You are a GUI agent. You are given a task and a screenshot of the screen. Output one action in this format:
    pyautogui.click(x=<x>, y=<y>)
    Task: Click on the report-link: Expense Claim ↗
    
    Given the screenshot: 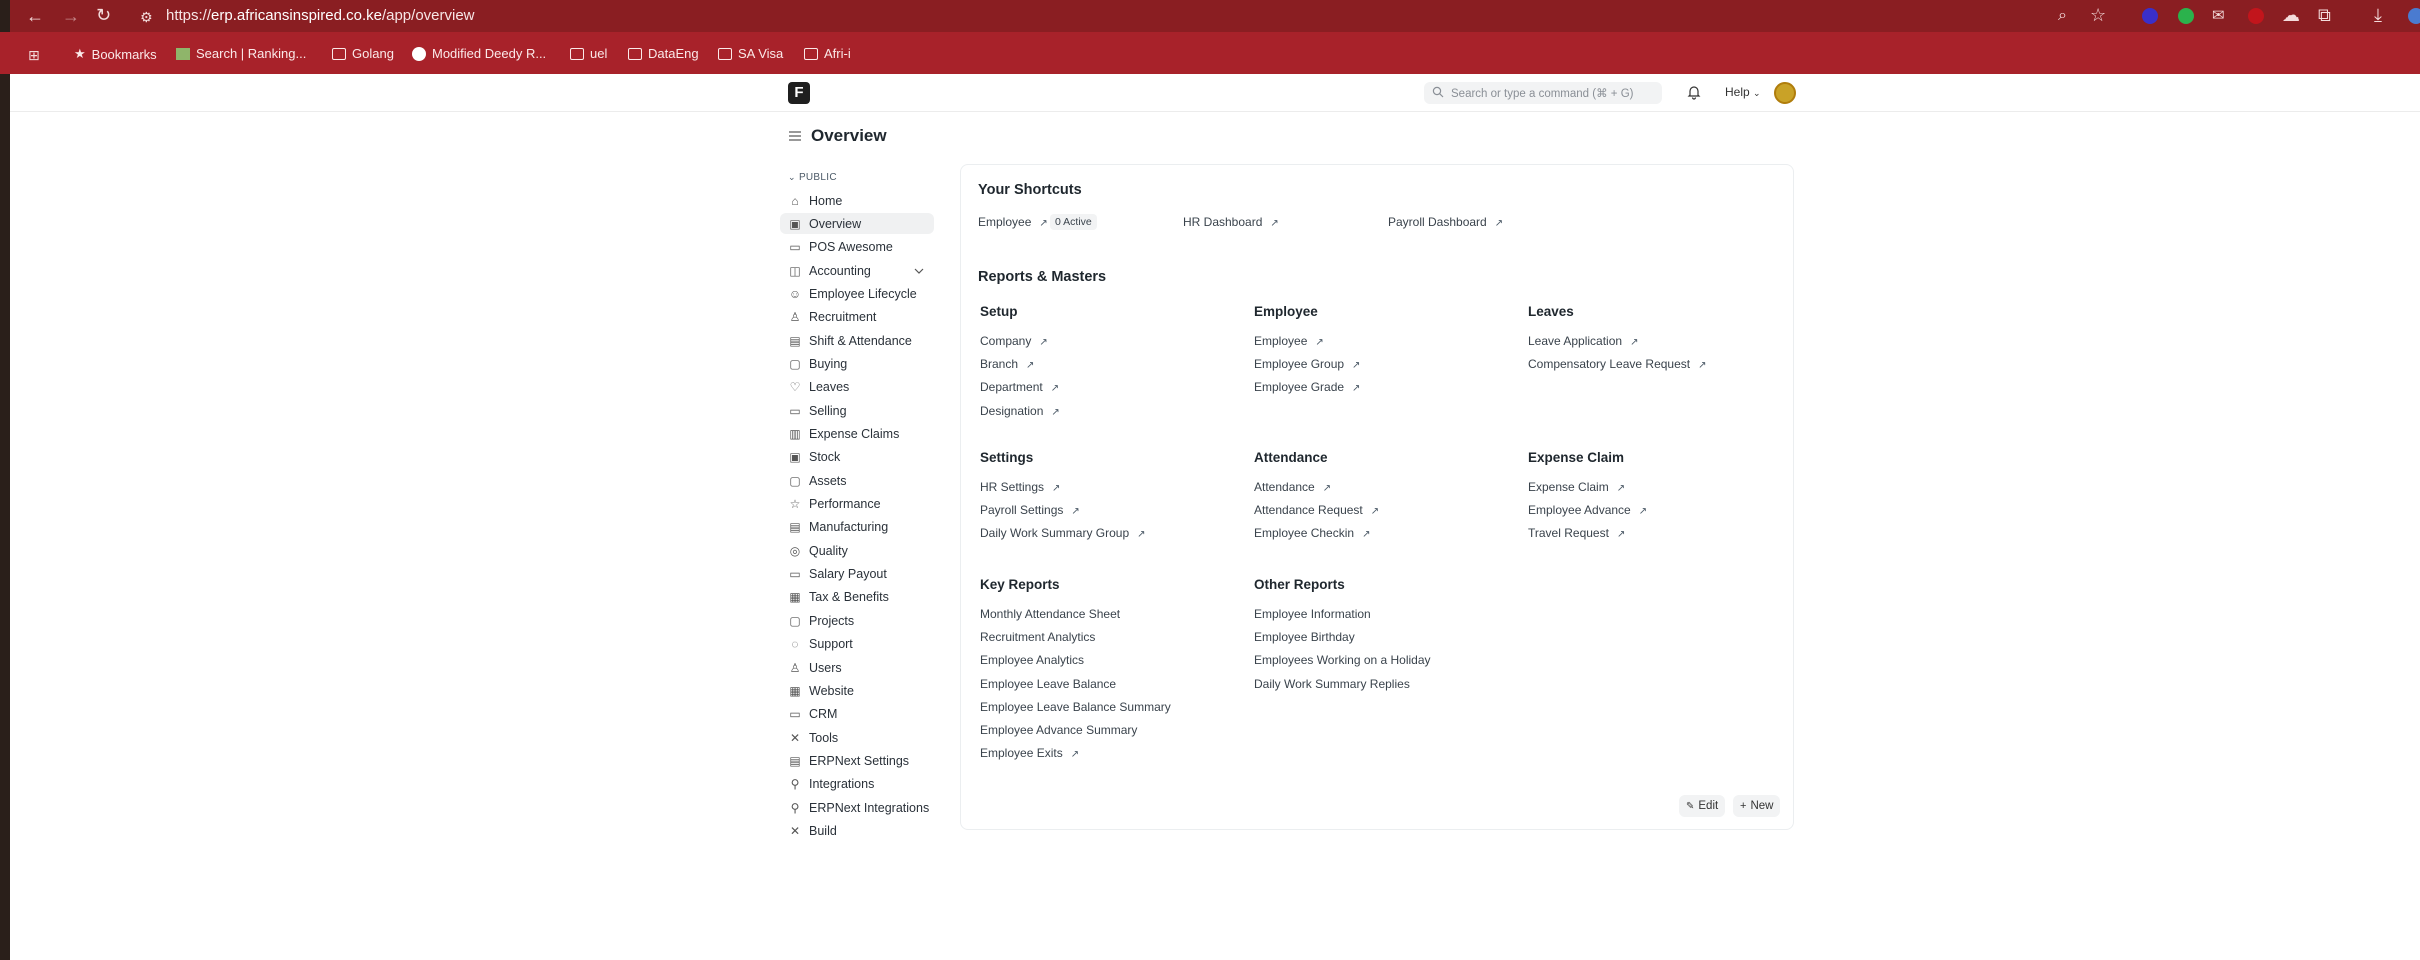 What is the action you would take?
    pyautogui.click(x=1576, y=487)
    